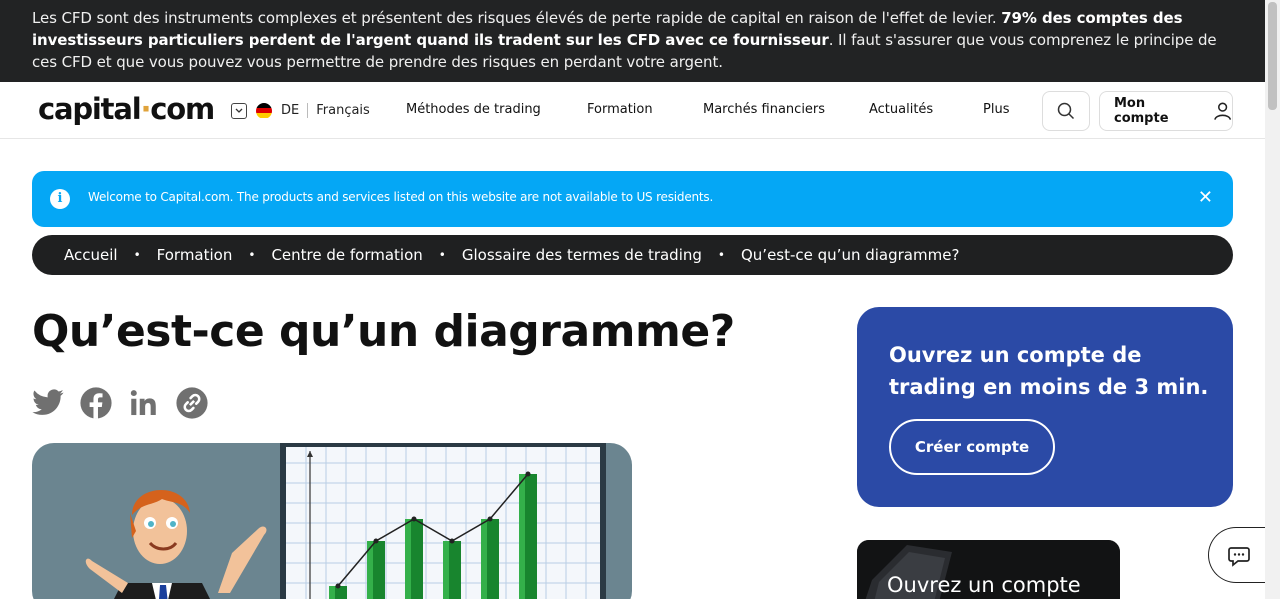 The width and height of the screenshot is (1280, 599). I want to click on user-icon, so click(1222, 111).